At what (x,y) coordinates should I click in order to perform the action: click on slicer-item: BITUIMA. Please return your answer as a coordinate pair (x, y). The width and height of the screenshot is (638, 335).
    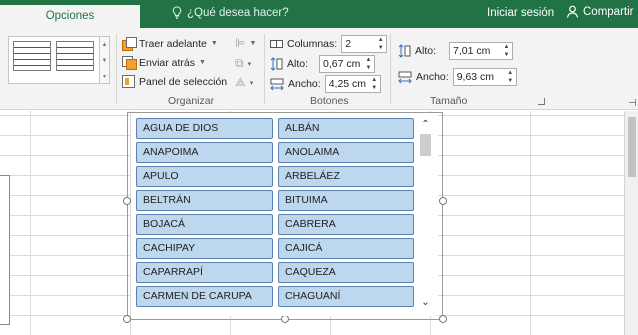
    Looking at the image, I should click on (346, 200).